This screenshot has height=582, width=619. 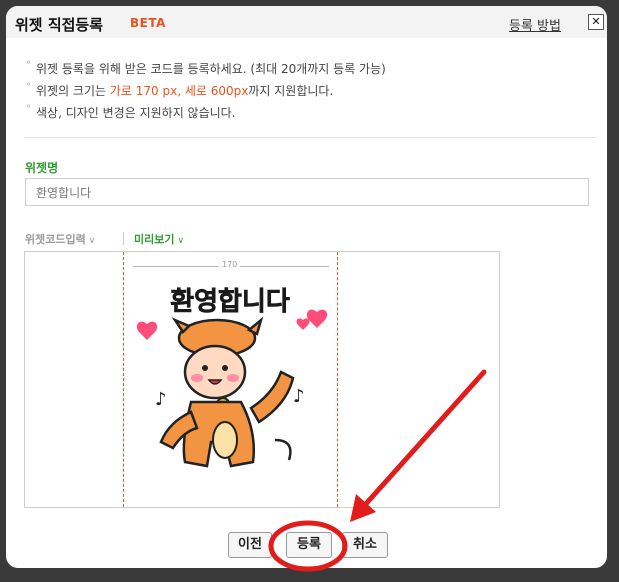 I want to click on help-link: 등록 방법, so click(x=535, y=24).